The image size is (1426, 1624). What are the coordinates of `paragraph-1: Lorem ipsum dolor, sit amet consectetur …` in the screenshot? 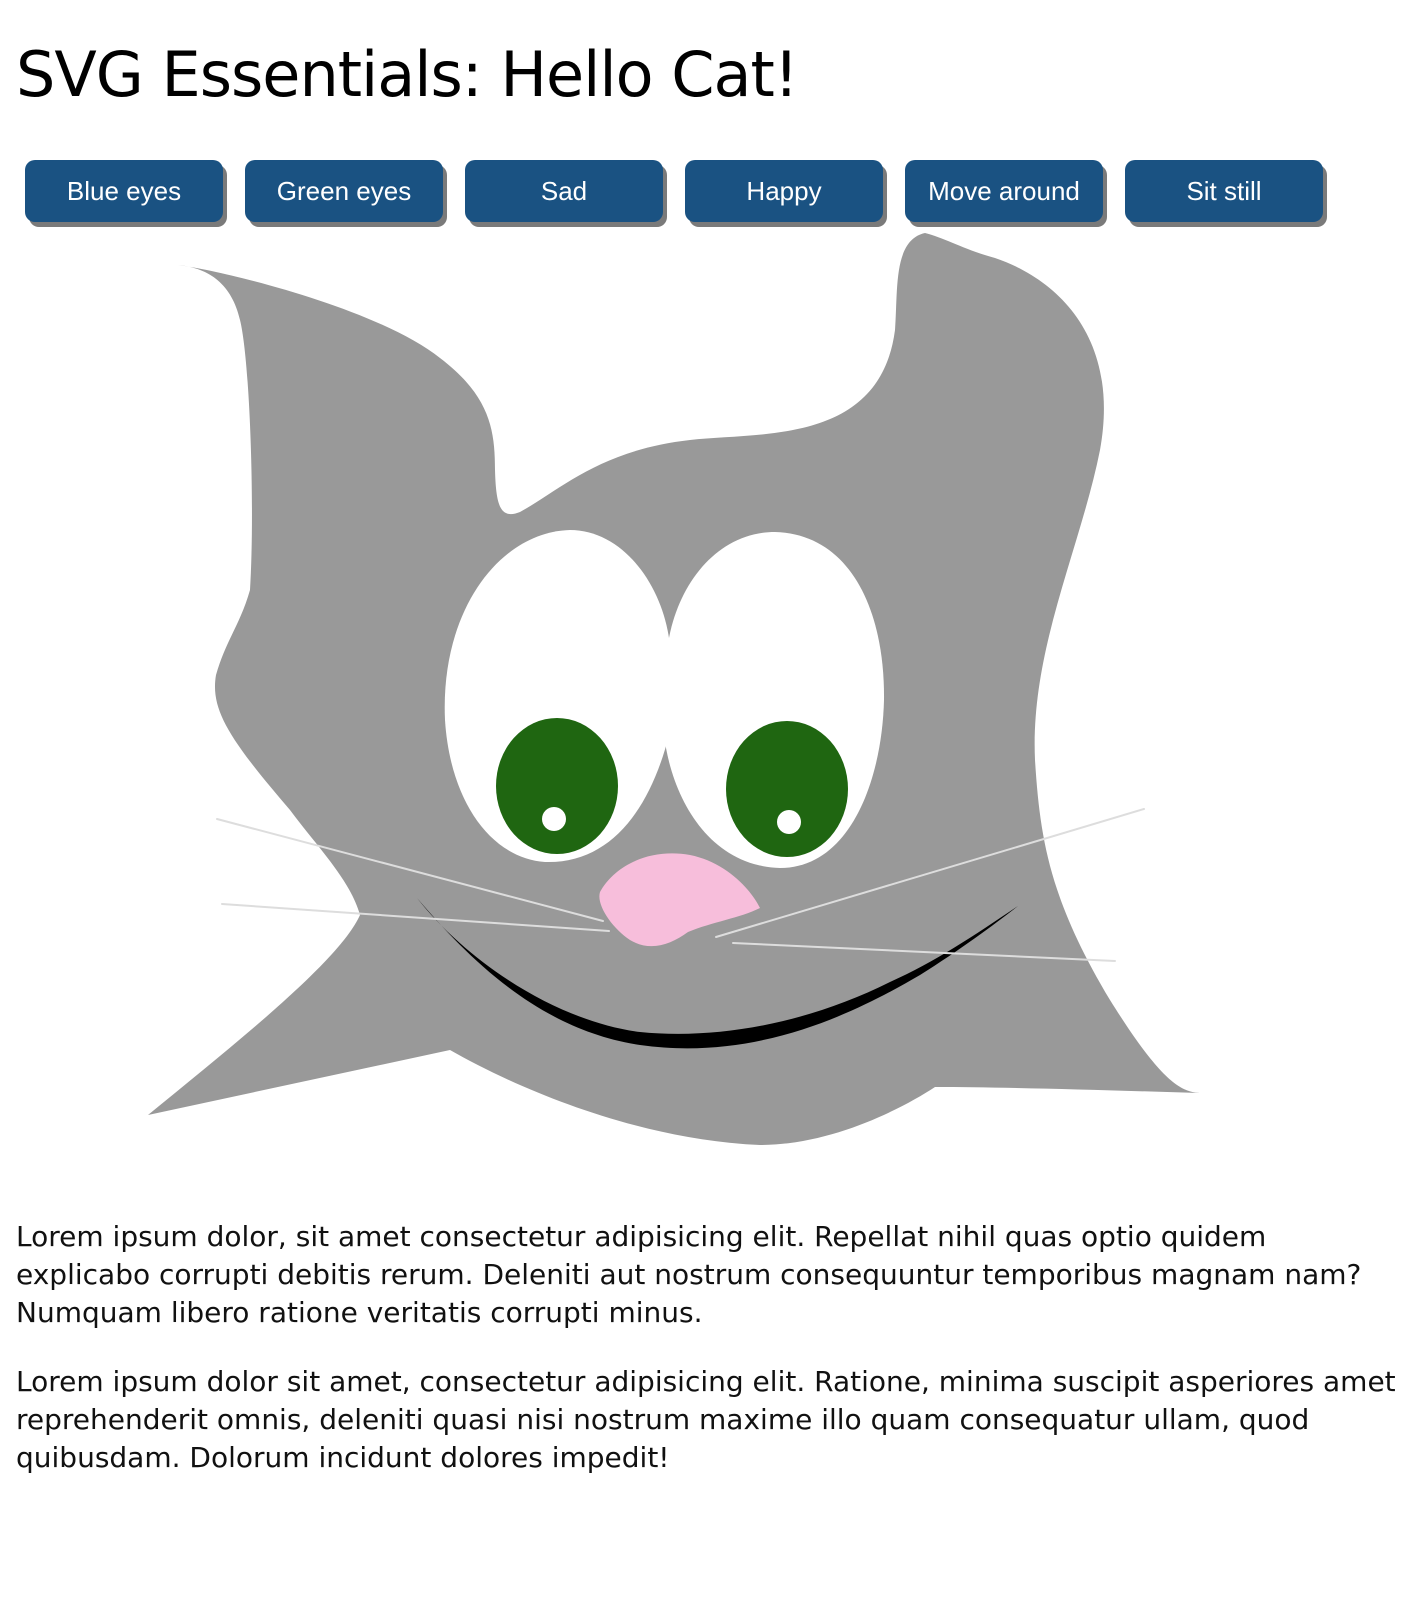 It's located at (689, 1274).